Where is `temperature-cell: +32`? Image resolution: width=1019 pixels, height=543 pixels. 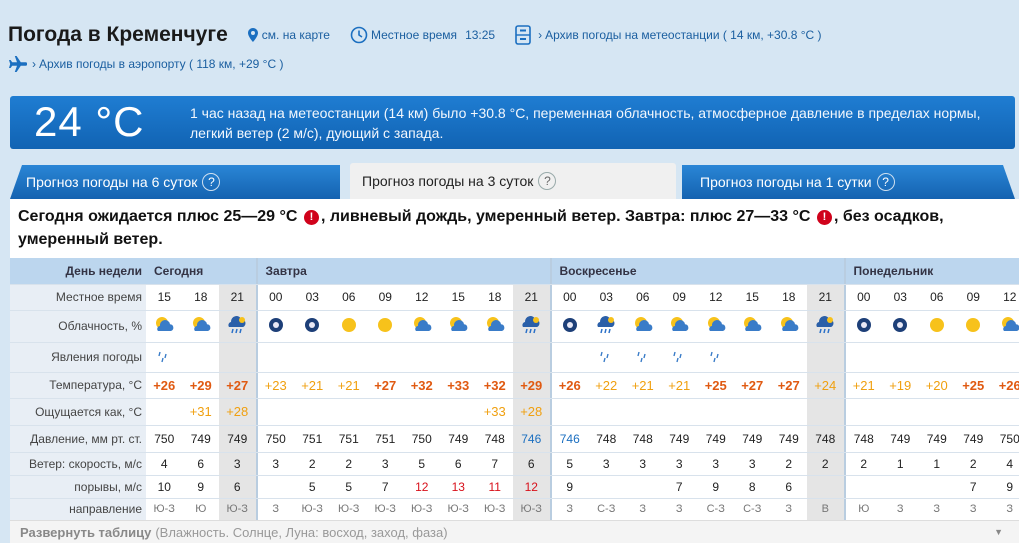 temperature-cell: +32 is located at coordinates (421, 385).